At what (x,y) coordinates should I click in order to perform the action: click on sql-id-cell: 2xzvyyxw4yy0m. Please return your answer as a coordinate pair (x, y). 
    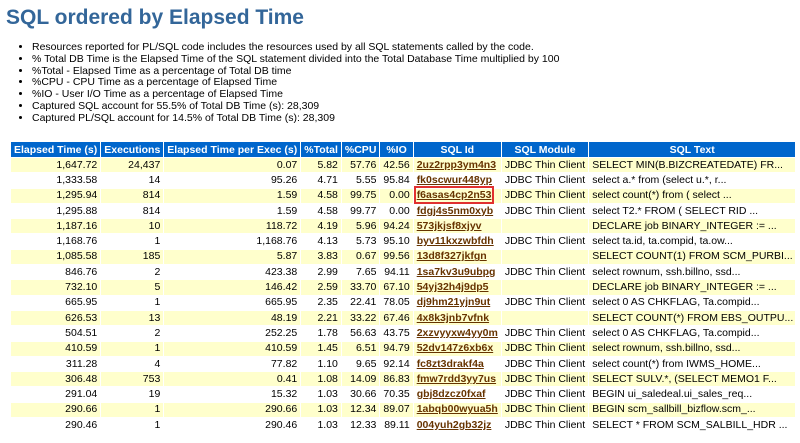
    Looking at the image, I should click on (457, 333).